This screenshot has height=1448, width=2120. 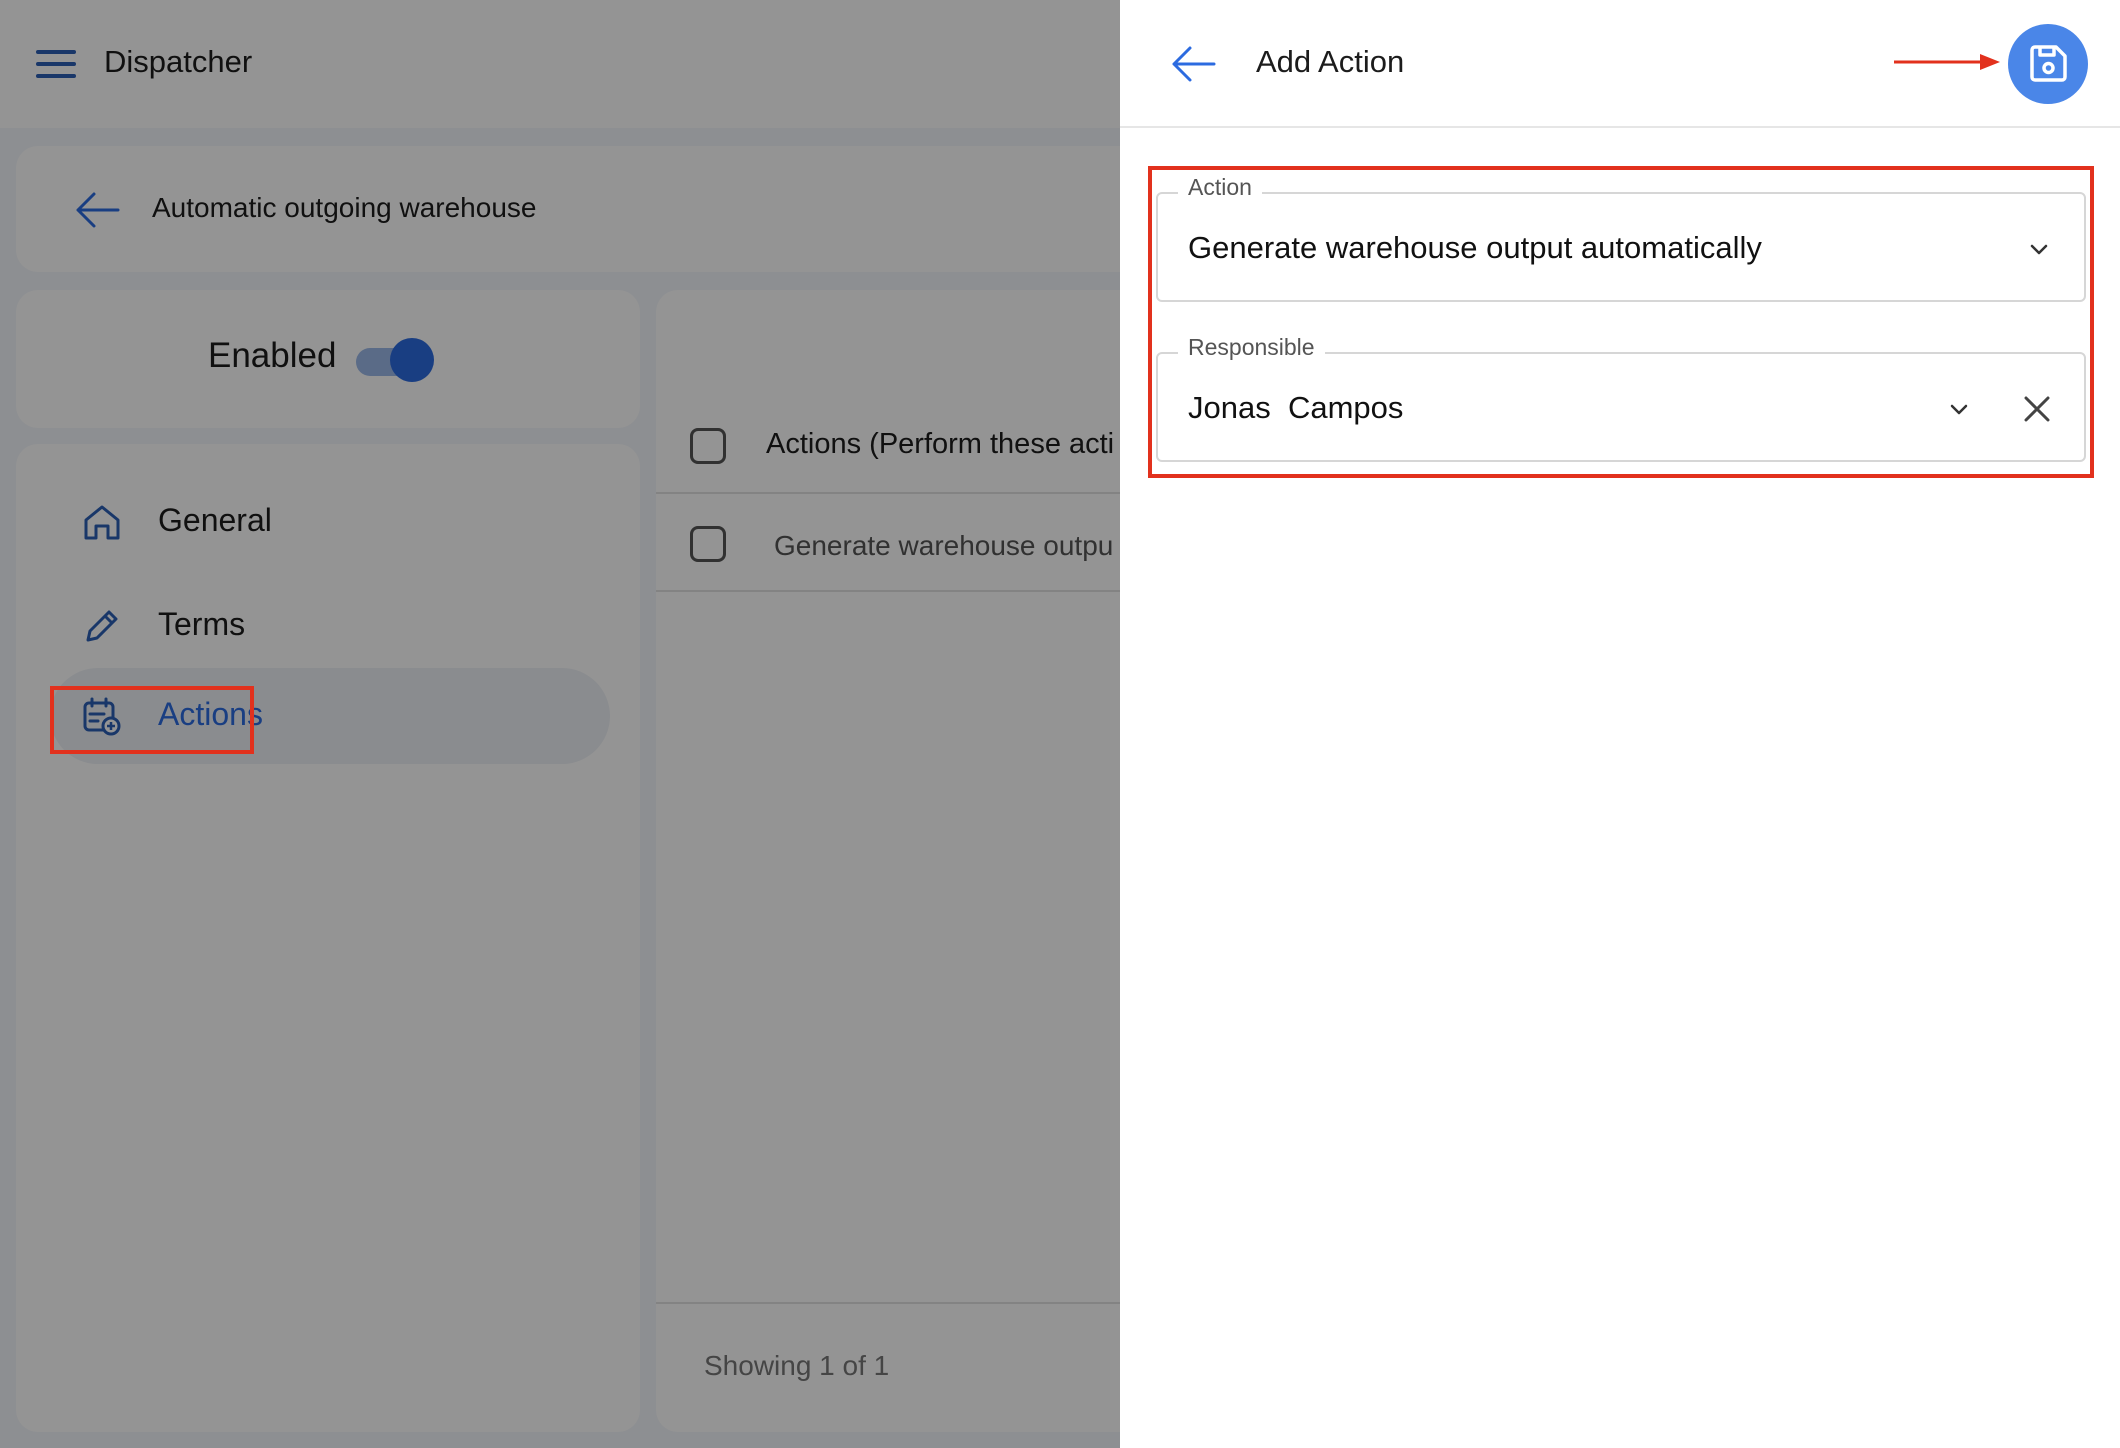 What do you see at coordinates (2037, 409) in the screenshot?
I see `close-icon` at bounding box center [2037, 409].